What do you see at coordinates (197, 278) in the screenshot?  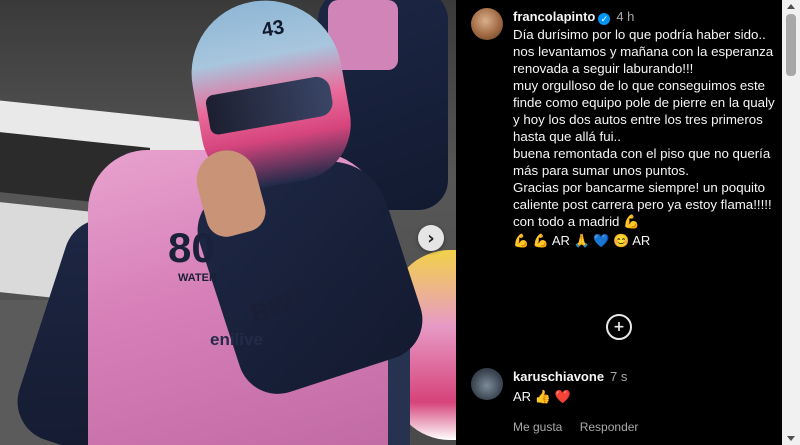 I see `suit-text: WATER` at bounding box center [197, 278].